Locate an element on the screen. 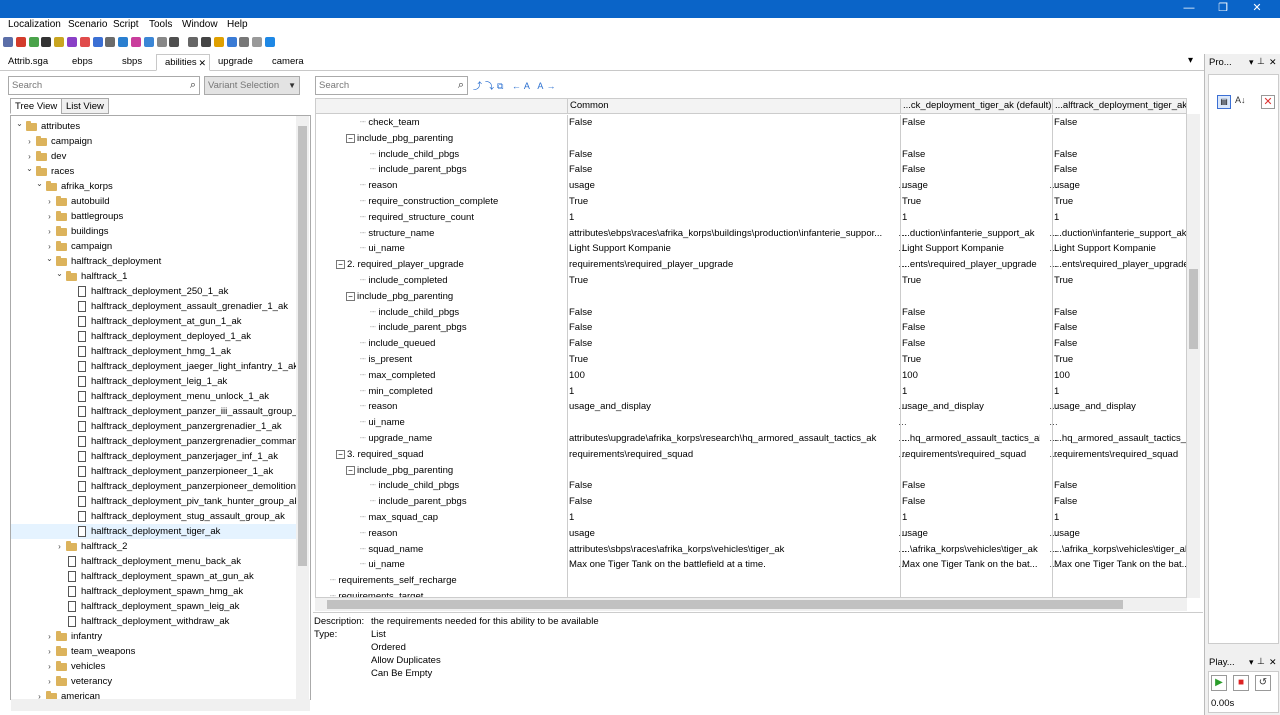 The height and width of the screenshot is (715, 1280). tree-item: halftrack_deployment_spawn_leig_ak is located at coordinates (154, 606).